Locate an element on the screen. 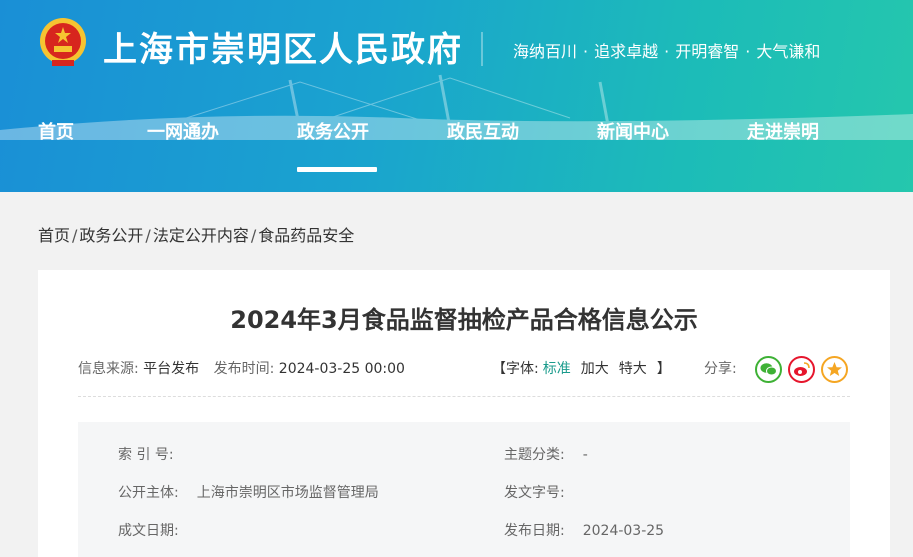 This screenshot has width=913, height=557. site-title: 上海市崇明区人民政府 is located at coordinates (283, 46).